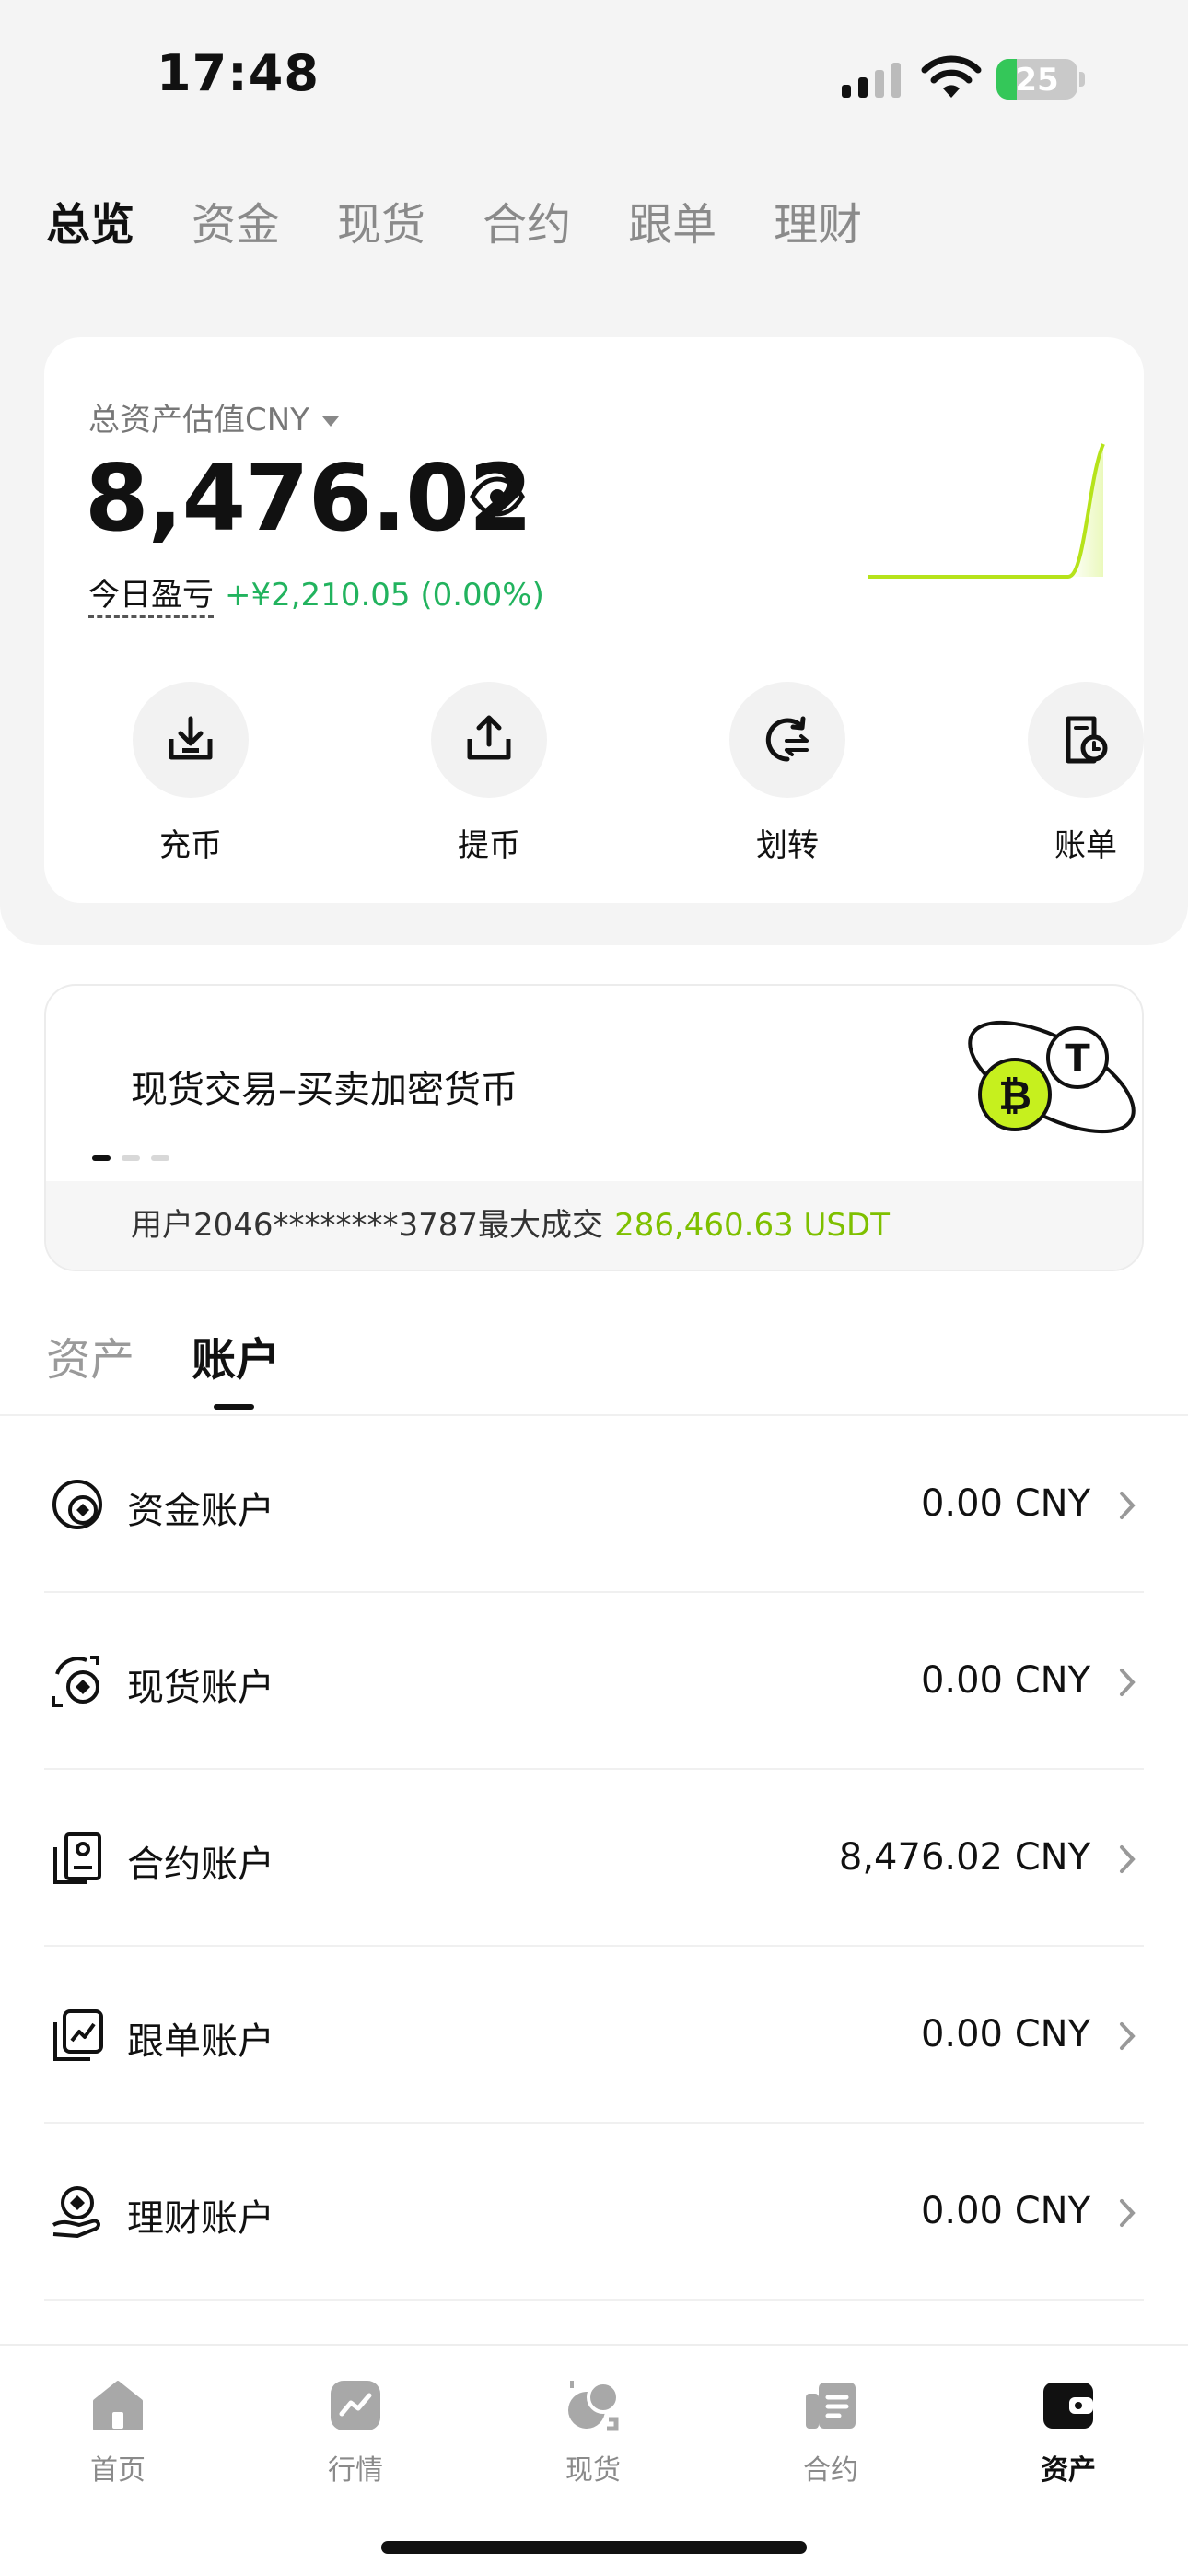 The width and height of the screenshot is (1188, 2576). I want to click on tab-overview: 总览, so click(90, 220).